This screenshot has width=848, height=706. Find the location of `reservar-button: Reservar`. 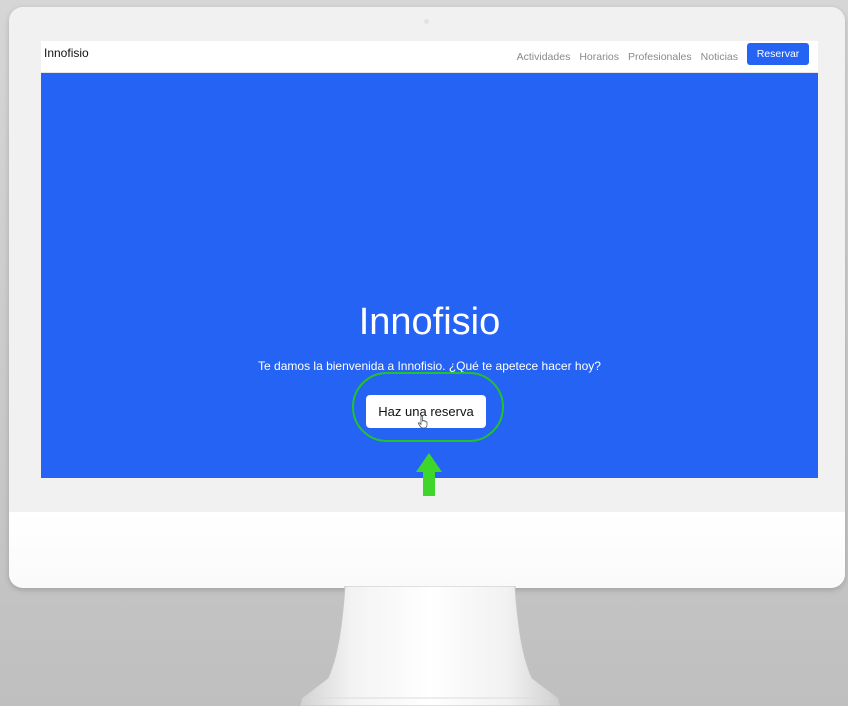

reservar-button: Reservar is located at coordinates (778, 54).